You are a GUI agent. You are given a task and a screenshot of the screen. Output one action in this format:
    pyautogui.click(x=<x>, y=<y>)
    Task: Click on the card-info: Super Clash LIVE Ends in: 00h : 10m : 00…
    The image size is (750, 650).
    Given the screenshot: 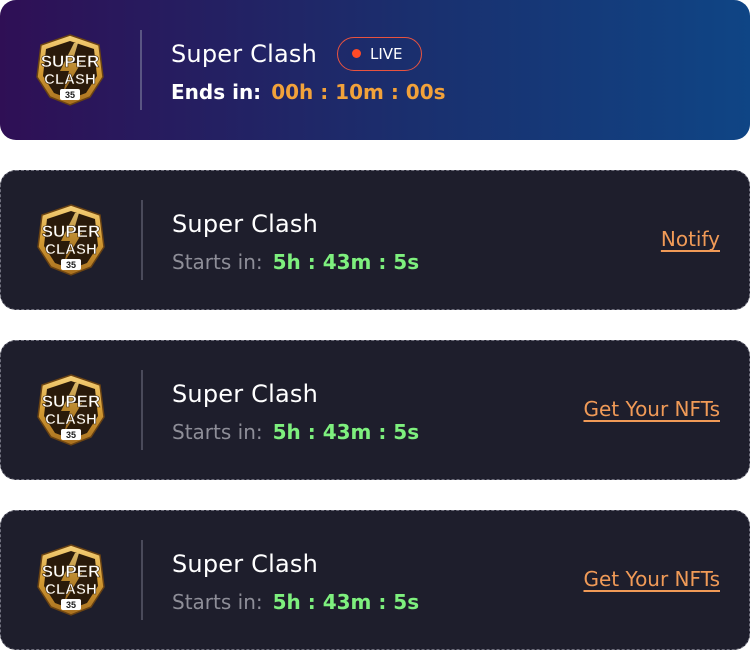 What is the action you would take?
    pyautogui.click(x=460, y=70)
    